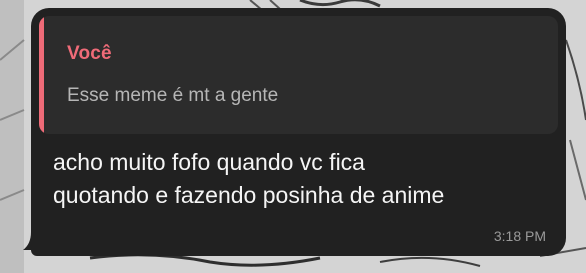 The image size is (586, 273). I want to click on message-text-line: acho muito fofo quando vc fica, so click(209, 162).